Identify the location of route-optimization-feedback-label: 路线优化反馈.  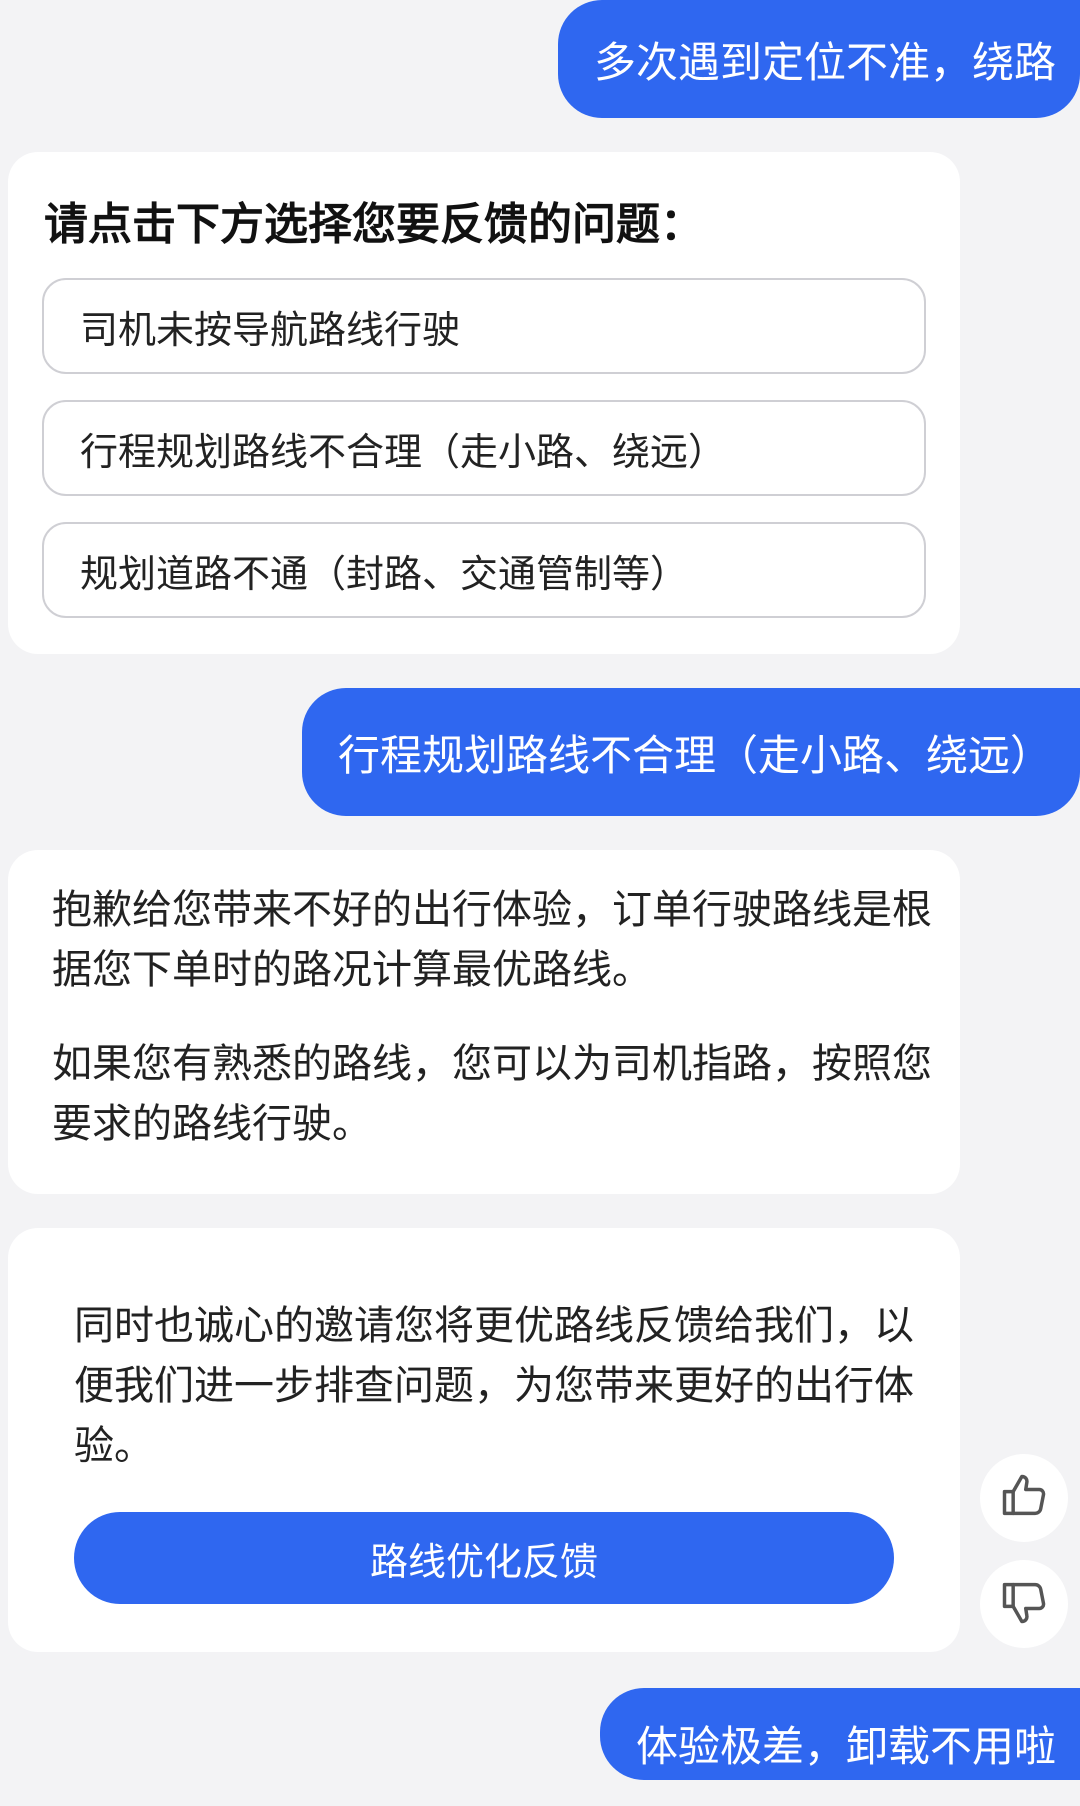
(483, 1561).